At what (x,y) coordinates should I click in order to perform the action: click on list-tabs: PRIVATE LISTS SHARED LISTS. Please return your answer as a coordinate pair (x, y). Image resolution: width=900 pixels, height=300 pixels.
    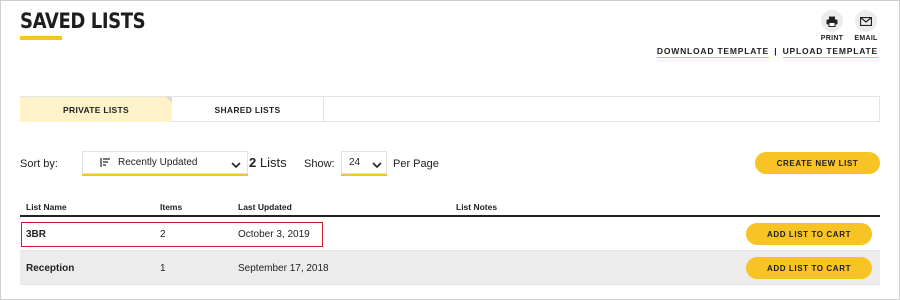
    Looking at the image, I should click on (450, 109).